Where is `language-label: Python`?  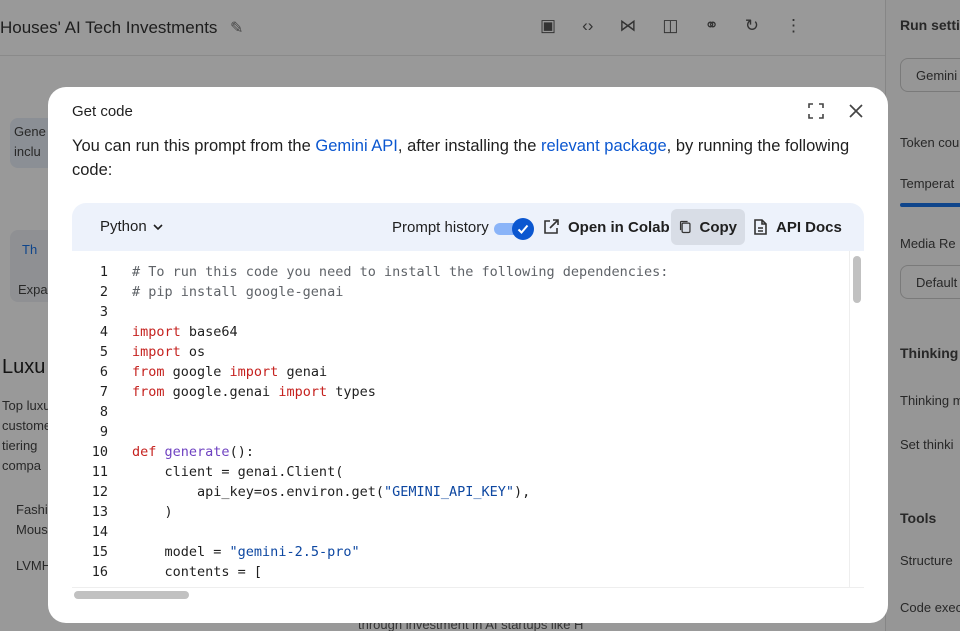 language-label: Python is located at coordinates (123, 226).